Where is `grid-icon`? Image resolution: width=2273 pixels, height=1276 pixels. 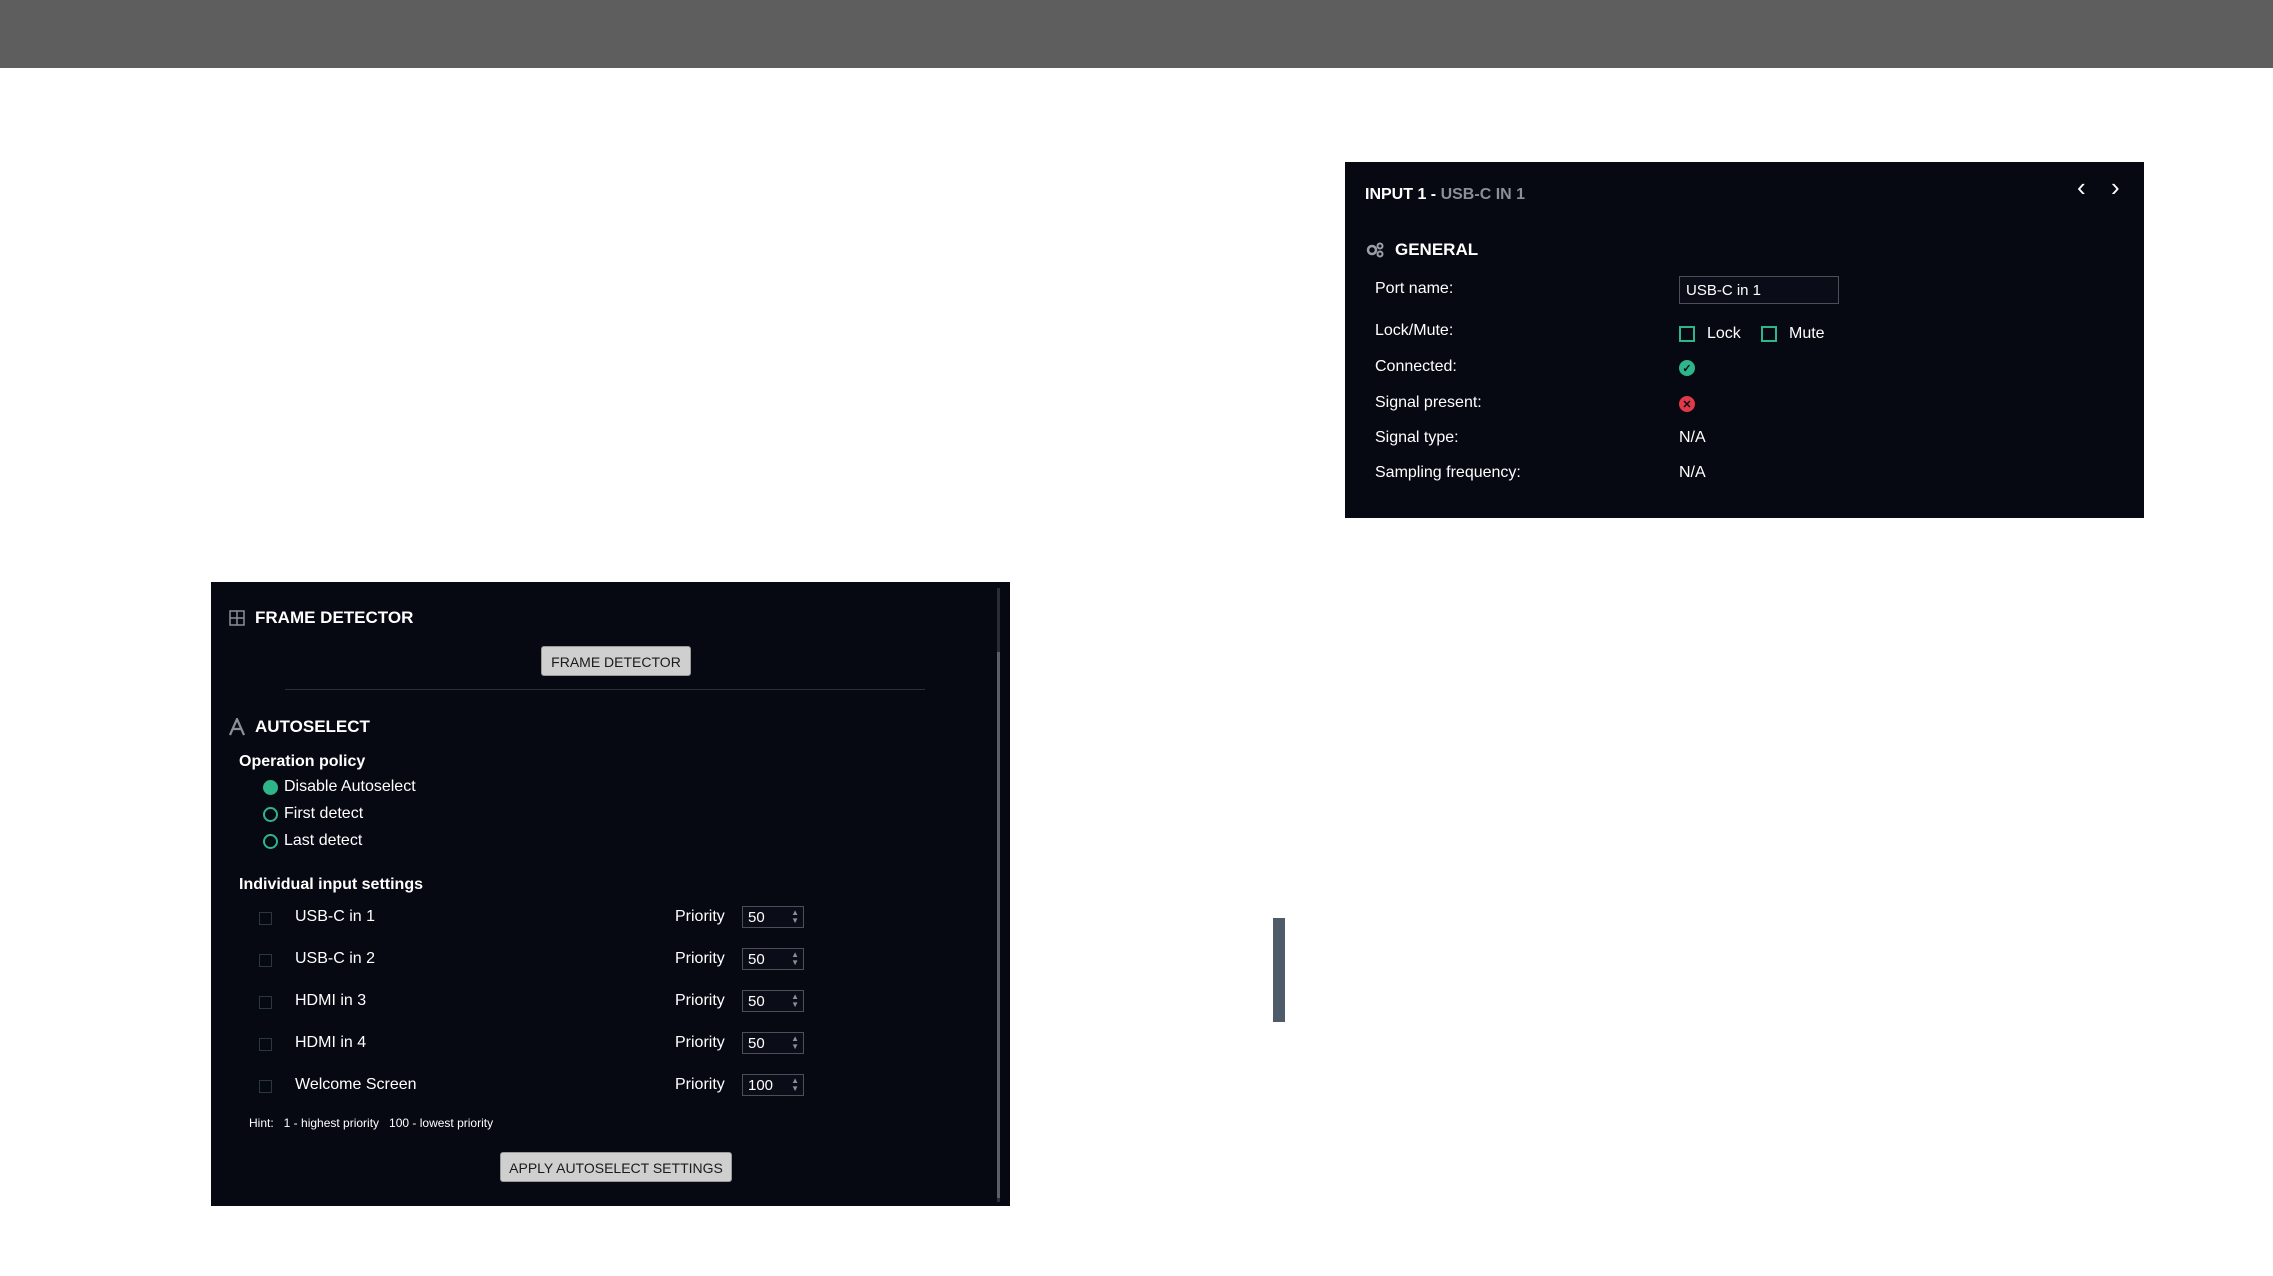
grid-icon is located at coordinates (237, 618).